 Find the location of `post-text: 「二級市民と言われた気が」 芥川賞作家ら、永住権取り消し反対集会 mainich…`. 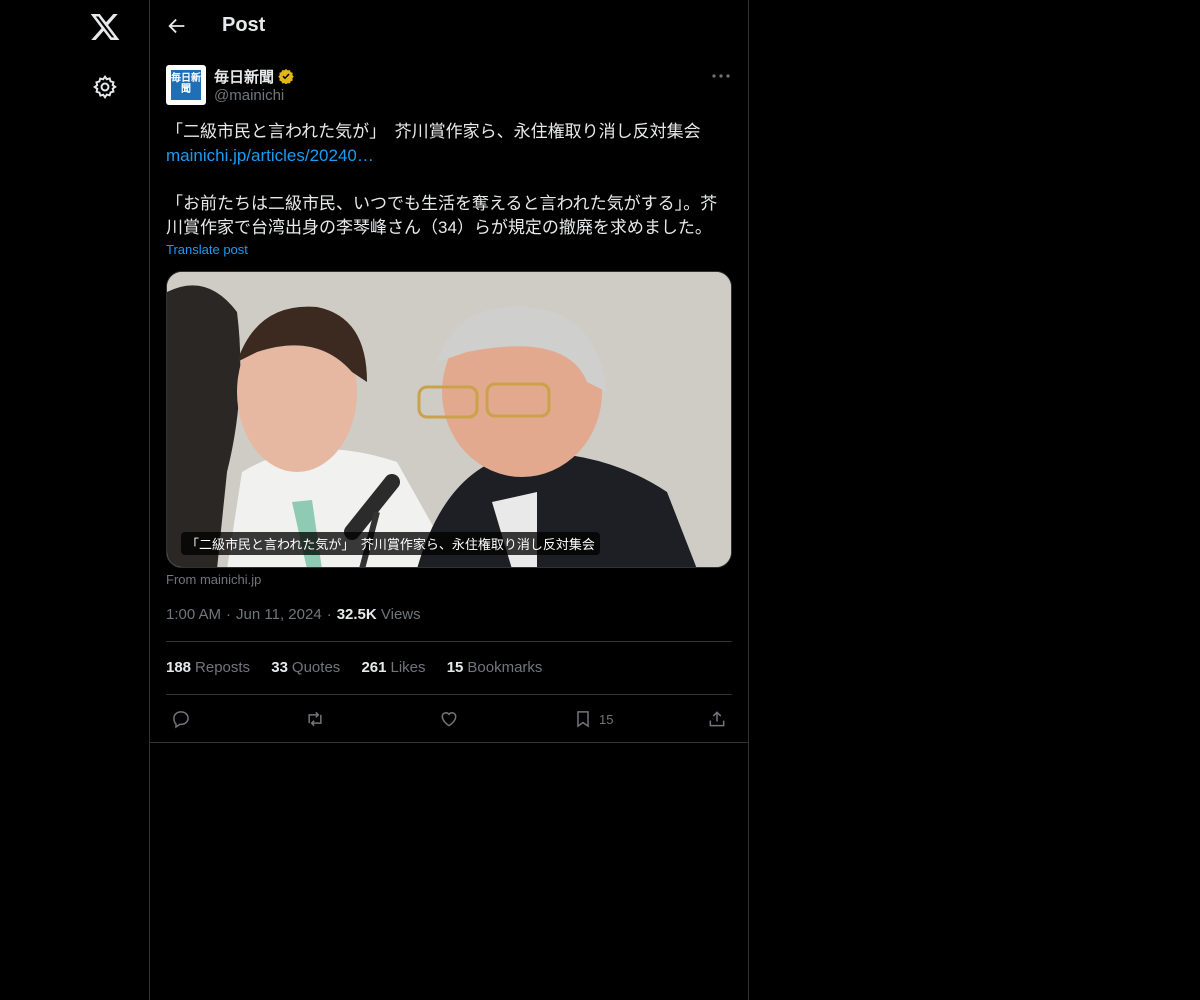

post-text: 「二級市民と言われた気が」 芥川賞作家ら、永住権取り消し反対集会 mainich… is located at coordinates (449, 180).